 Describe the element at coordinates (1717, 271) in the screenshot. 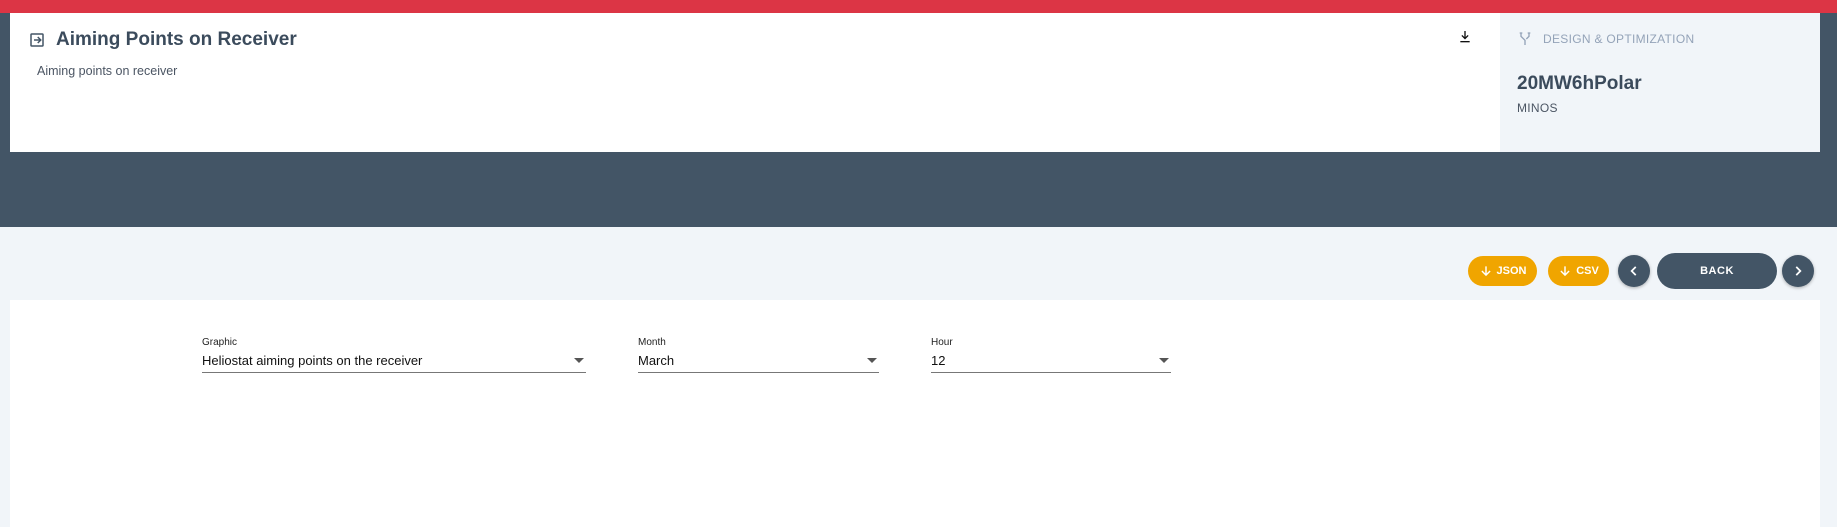

I see `back-button: BACK` at that location.